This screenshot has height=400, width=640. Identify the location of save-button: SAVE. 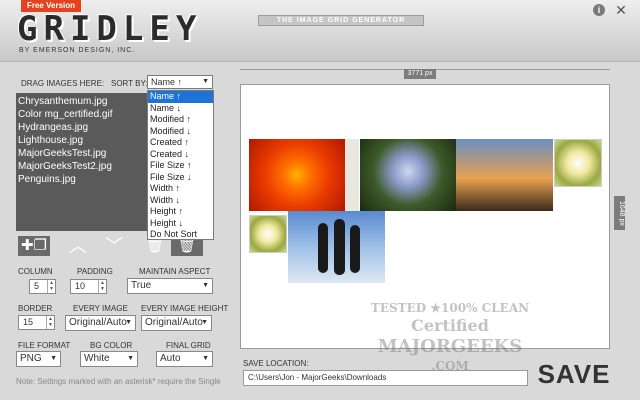
(574, 374).